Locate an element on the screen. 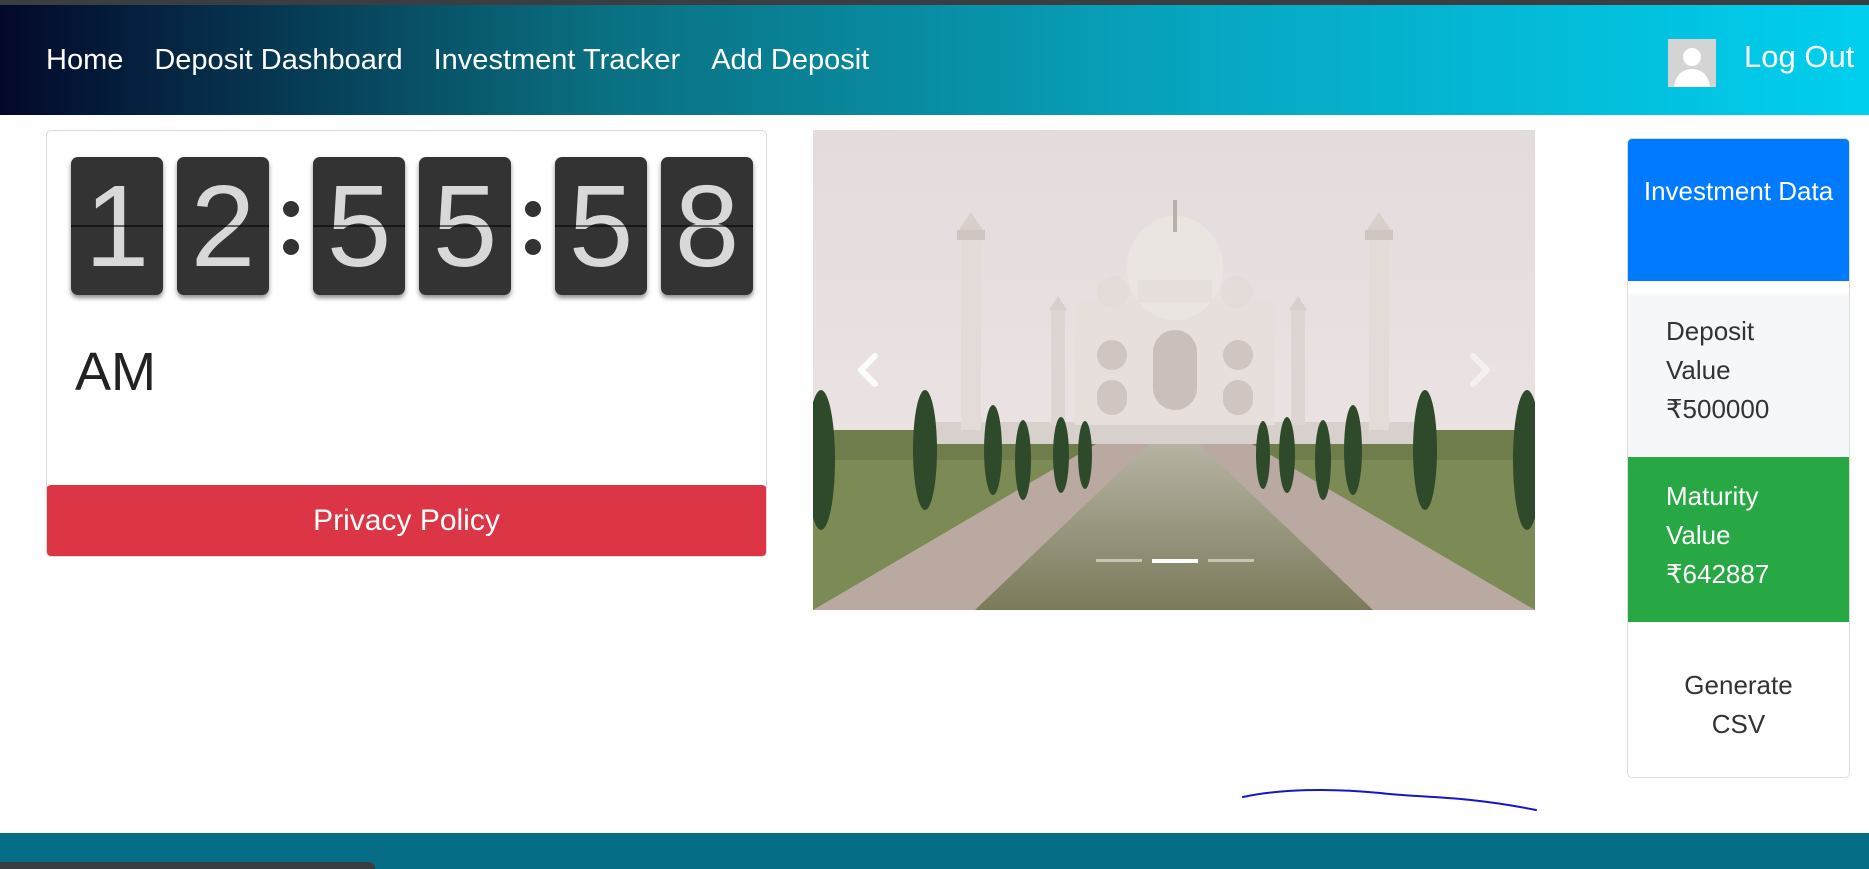 This screenshot has height=869, width=1869. carousel-indicators is located at coordinates (1175, 561).